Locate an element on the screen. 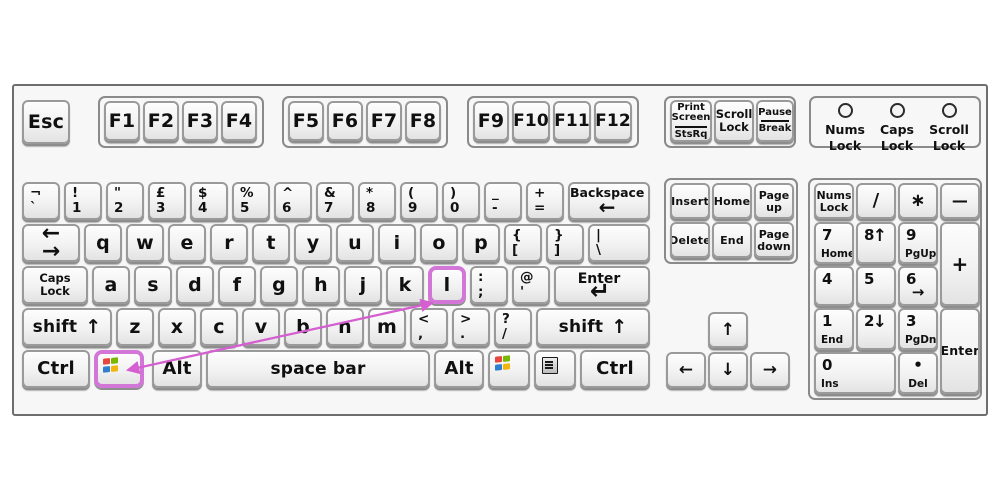  key-j: j is located at coordinates (363, 285).